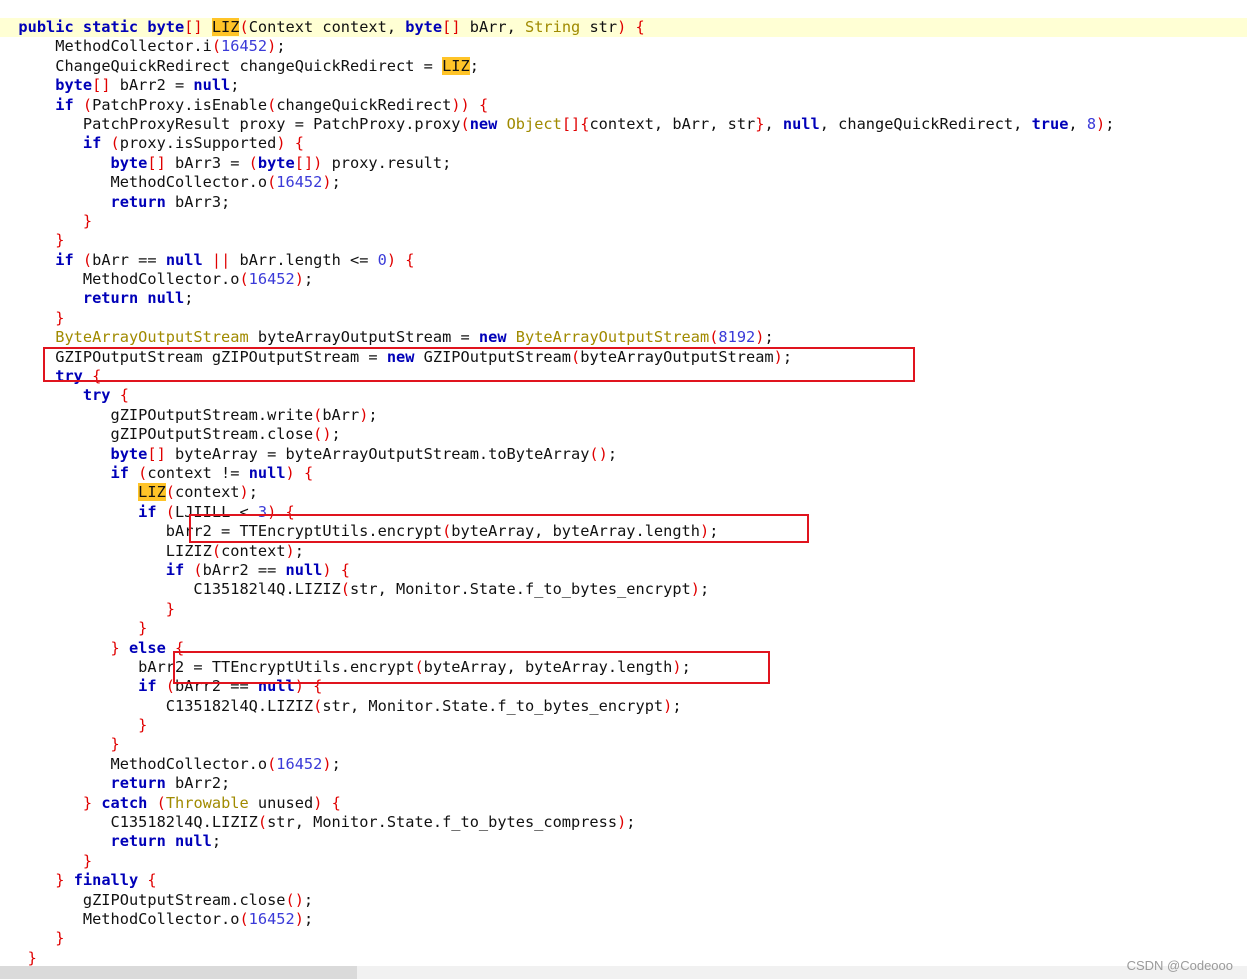 Image resolution: width=1247 pixels, height=979 pixels. Describe the element at coordinates (198, 472) in the screenshot. I see `code-token: context !=` at that location.